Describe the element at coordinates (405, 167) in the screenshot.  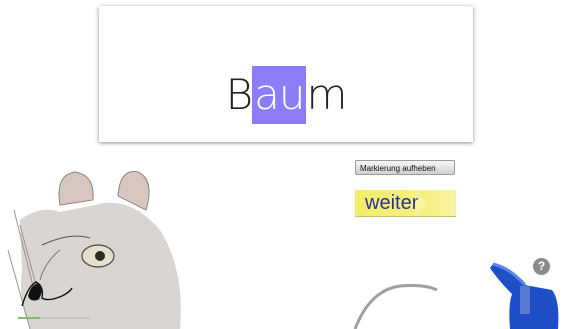
I see `clear-marking-button: Markierung aufheben` at that location.